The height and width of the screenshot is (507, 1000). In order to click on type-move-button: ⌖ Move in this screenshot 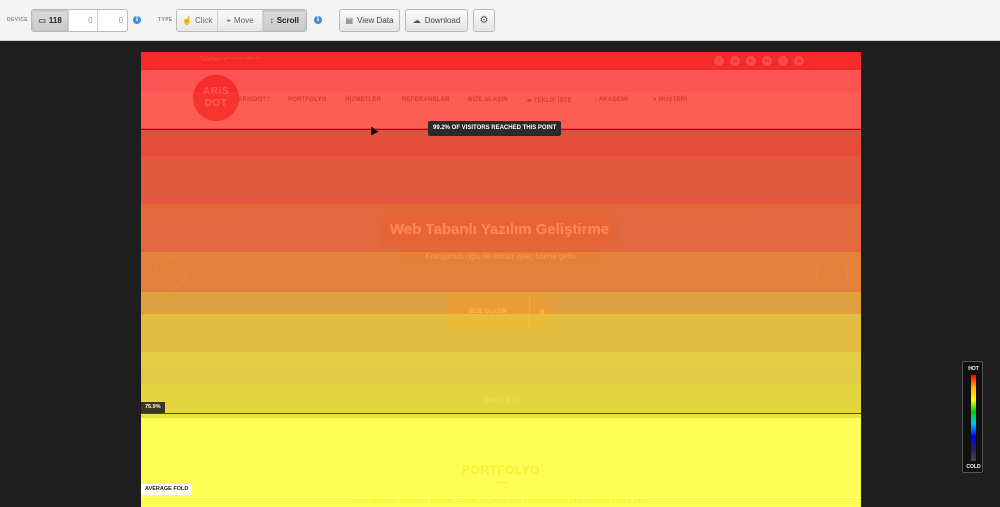, I will do `click(240, 20)`.